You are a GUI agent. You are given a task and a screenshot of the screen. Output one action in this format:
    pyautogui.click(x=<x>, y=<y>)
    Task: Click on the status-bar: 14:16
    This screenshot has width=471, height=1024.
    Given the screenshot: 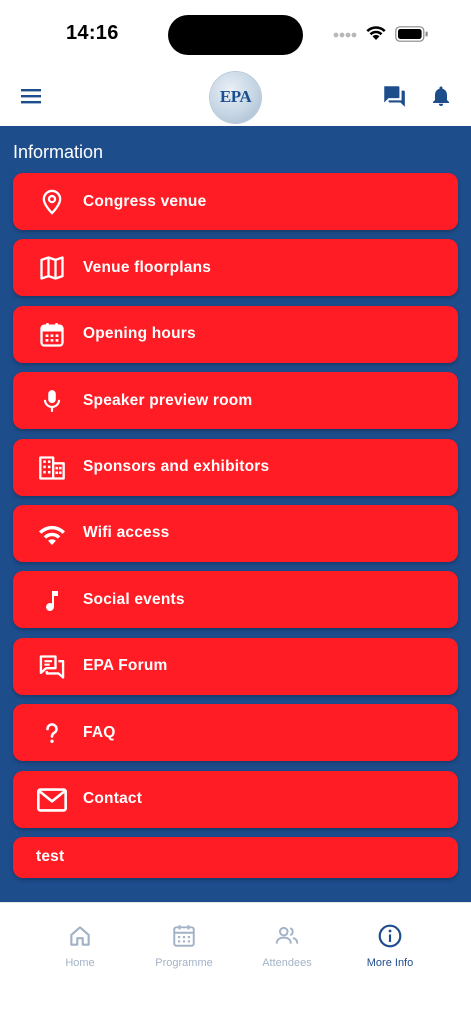 What is the action you would take?
    pyautogui.click(x=235, y=34)
    